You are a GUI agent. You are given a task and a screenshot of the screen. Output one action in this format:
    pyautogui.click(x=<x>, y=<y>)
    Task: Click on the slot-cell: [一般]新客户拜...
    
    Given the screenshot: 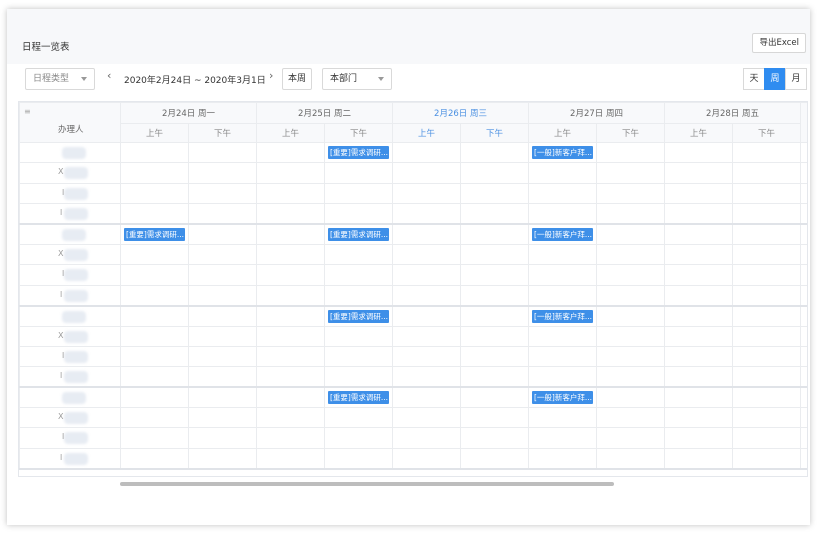 What is the action you would take?
    pyautogui.click(x=562, y=234)
    